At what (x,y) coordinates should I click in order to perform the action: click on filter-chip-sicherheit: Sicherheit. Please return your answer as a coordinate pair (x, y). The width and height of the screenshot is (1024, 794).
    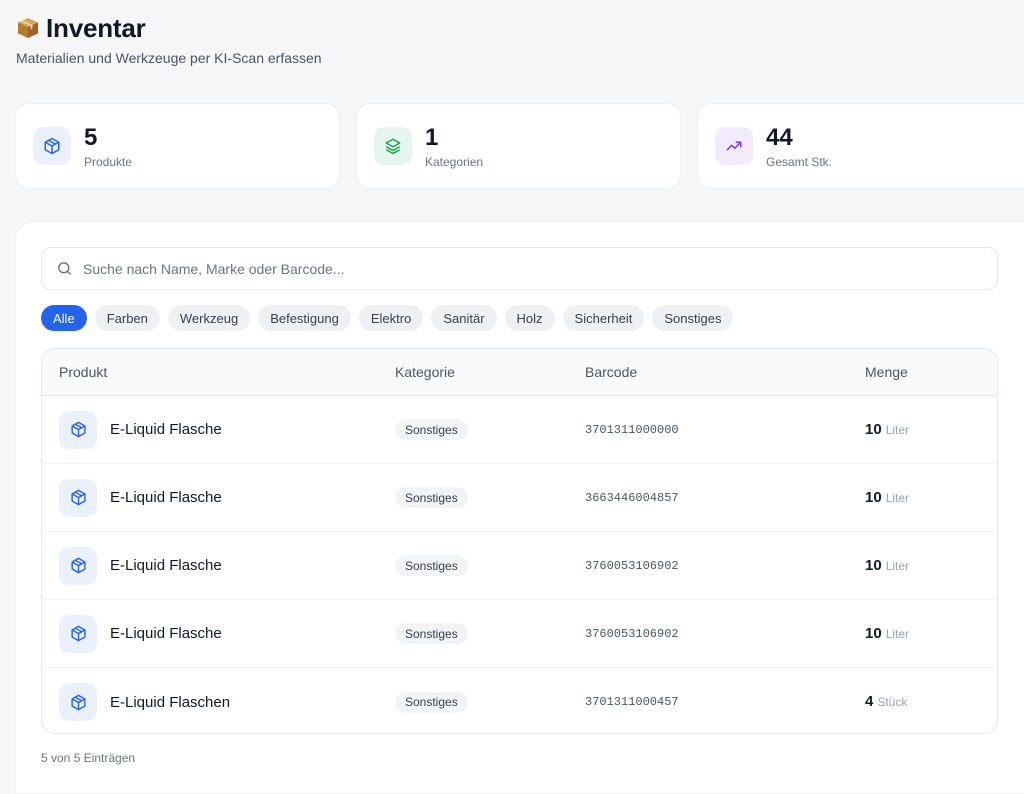
    Looking at the image, I should click on (603, 318).